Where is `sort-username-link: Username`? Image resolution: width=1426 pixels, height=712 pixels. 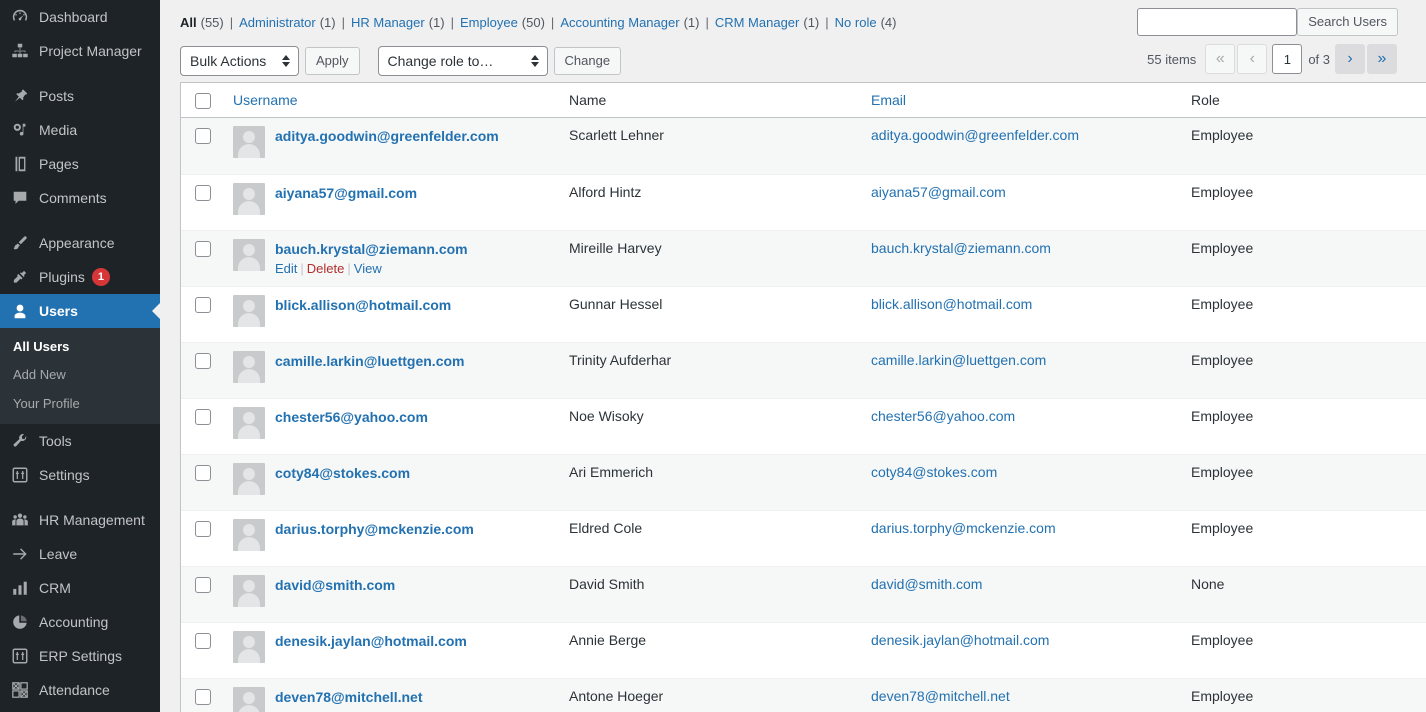 sort-username-link: Username is located at coordinates (265, 100).